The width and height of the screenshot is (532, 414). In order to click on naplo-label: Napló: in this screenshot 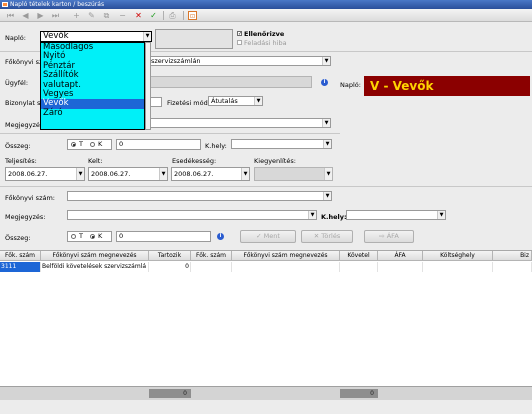, I will do `click(15, 38)`.